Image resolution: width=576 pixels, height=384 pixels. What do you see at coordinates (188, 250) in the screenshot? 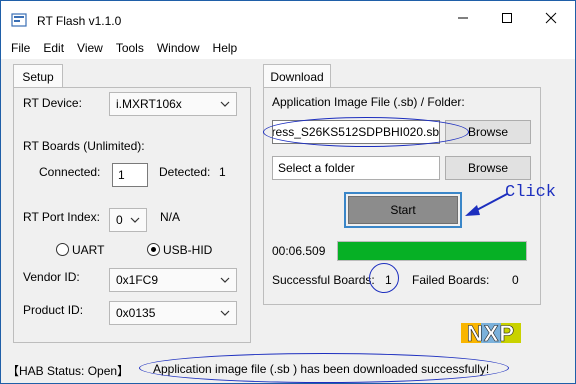
I see `usb-hid-label: USB-HID` at bounding box center [188, 250].